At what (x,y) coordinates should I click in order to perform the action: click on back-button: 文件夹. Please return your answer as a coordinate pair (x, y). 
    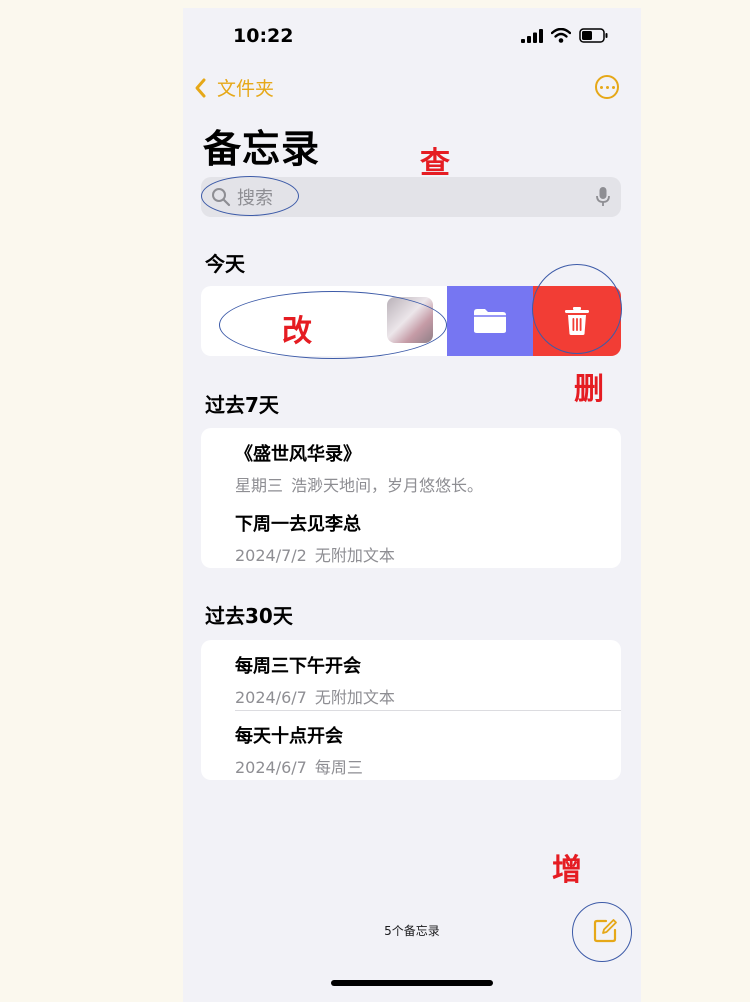
    Looking at the image, I should click on (233, 87).